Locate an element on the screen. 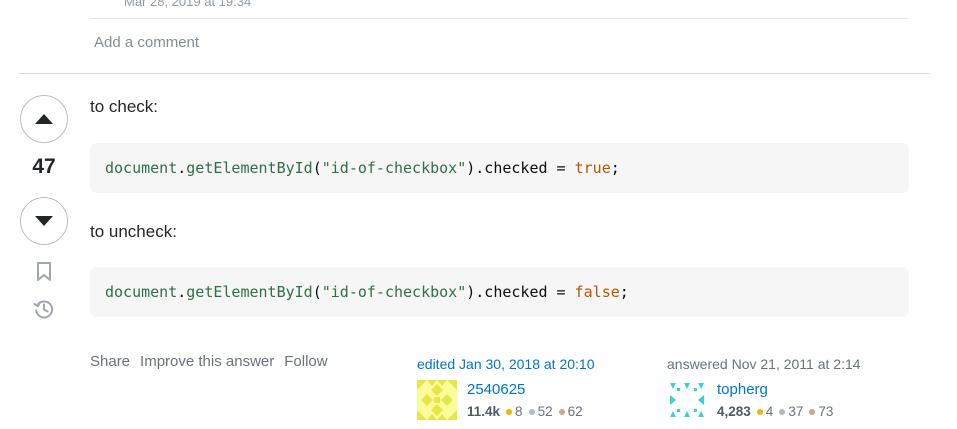 The height and width of the screenshot is (429, 957). bookmark-icon is located at coordinates (44, 271).